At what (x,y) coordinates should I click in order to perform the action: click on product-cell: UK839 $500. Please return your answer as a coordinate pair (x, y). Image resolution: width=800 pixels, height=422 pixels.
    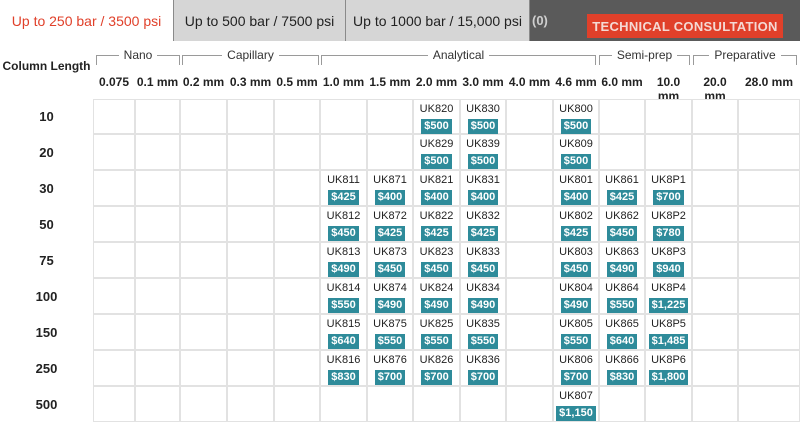
    Looking at the image, I should click on (483, 152).